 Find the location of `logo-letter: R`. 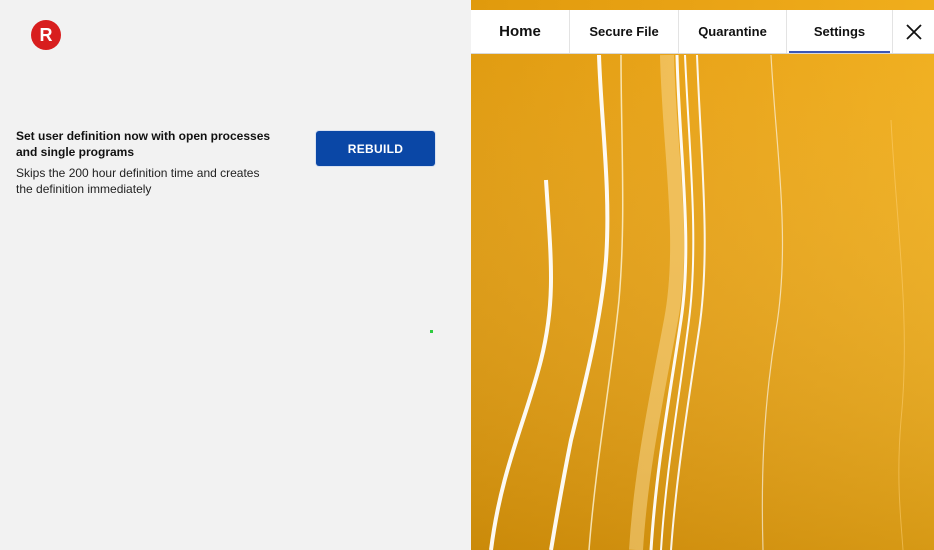

logo-letter: R is located at coordinates (46, 35).